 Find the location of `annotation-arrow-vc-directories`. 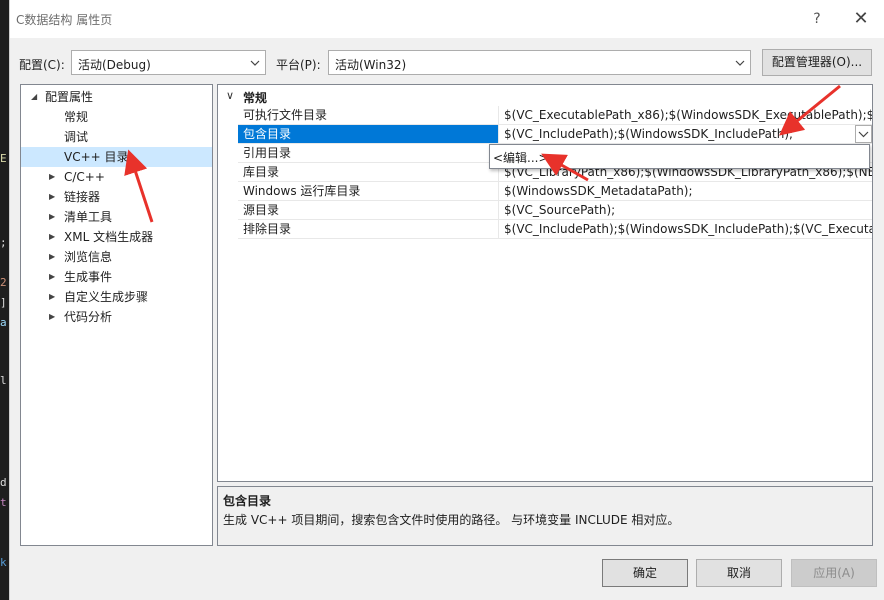

annotation-arrow-vc-directories is located at coordinates (139, 186).